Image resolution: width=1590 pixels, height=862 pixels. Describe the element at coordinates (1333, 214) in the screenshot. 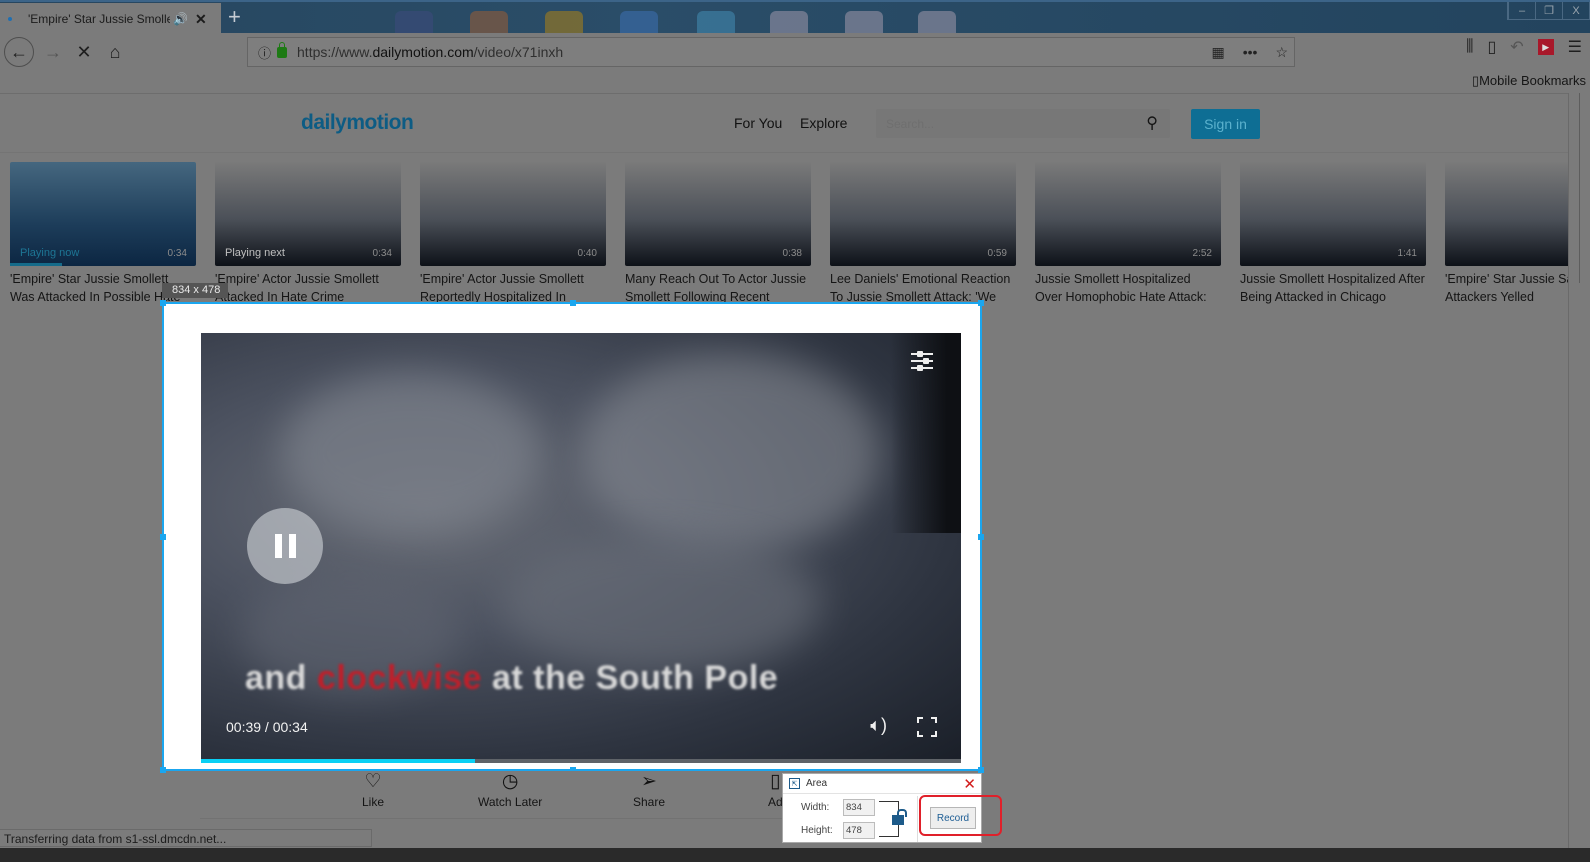

I see `video-thumbnail: 1:41` at that location.